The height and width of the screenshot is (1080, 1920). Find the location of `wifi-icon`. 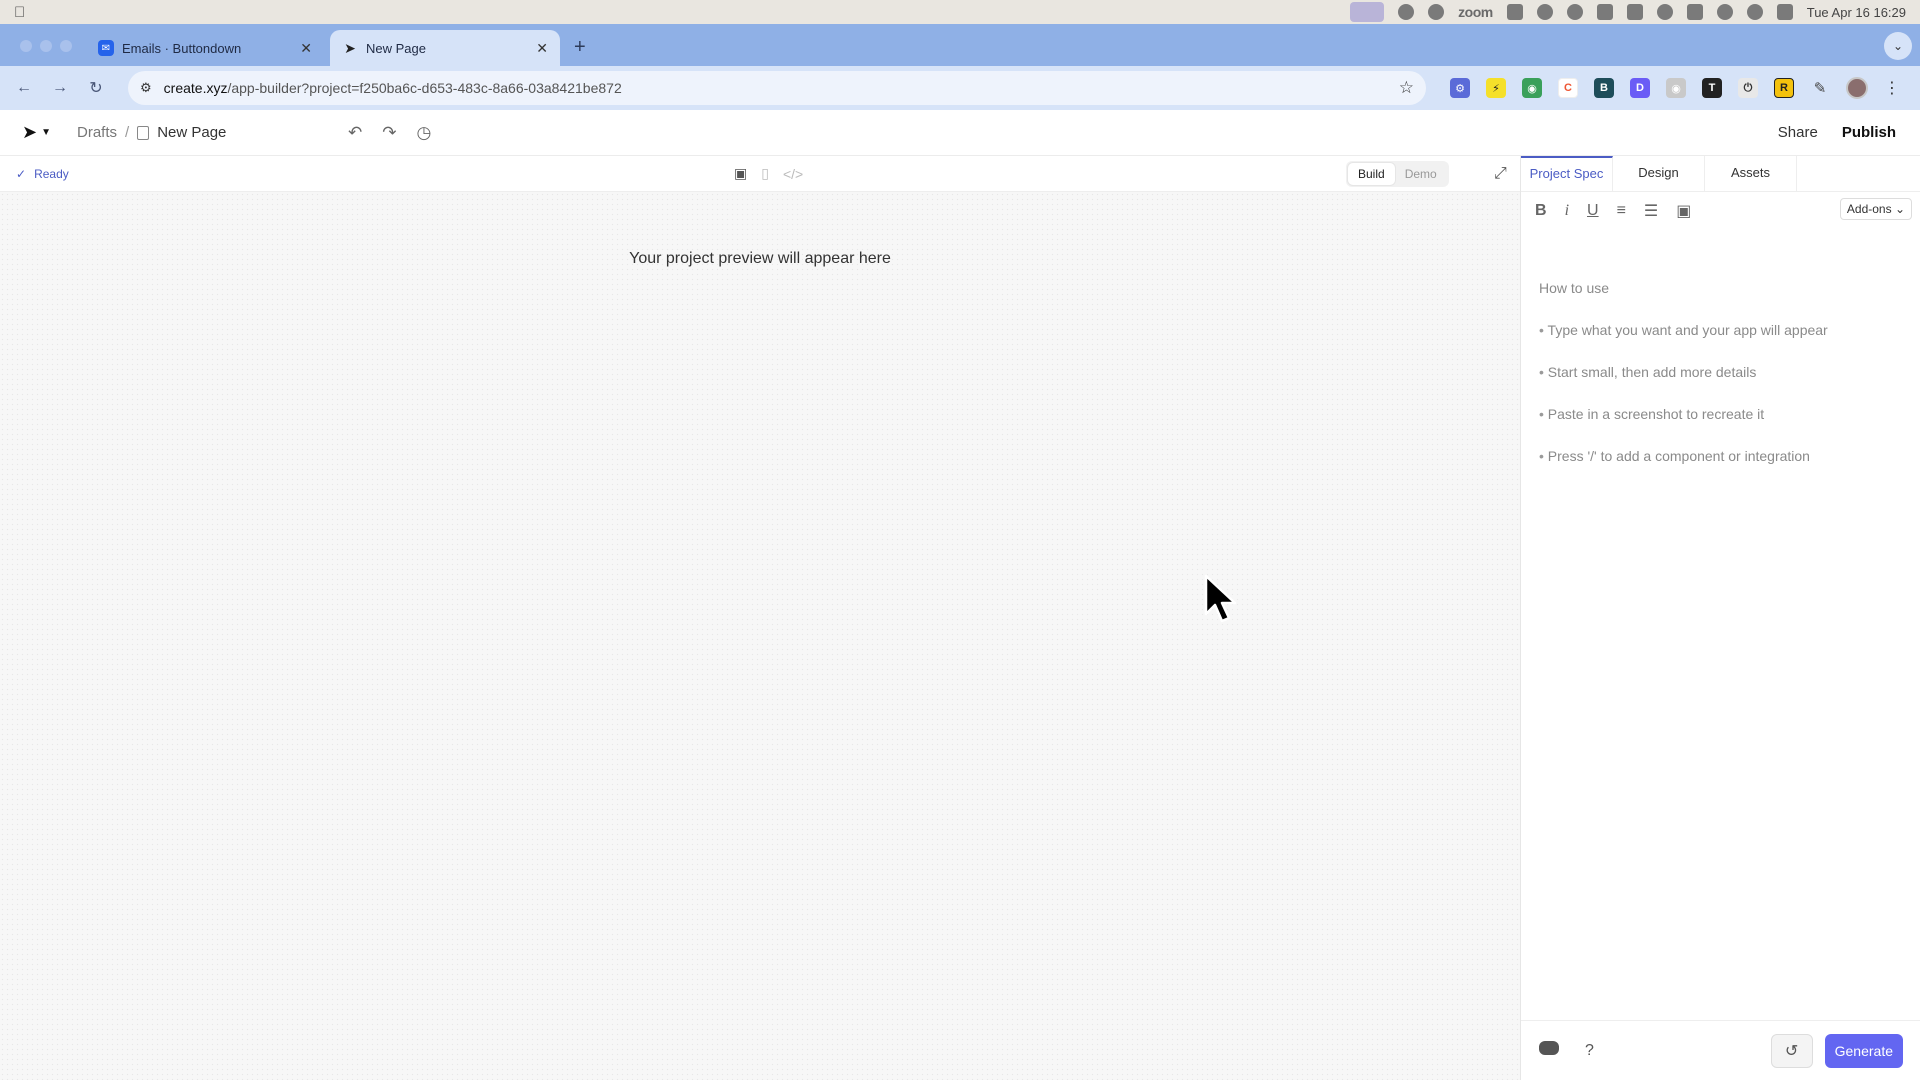

wifi-icon is located at coordinates (1724, 12).